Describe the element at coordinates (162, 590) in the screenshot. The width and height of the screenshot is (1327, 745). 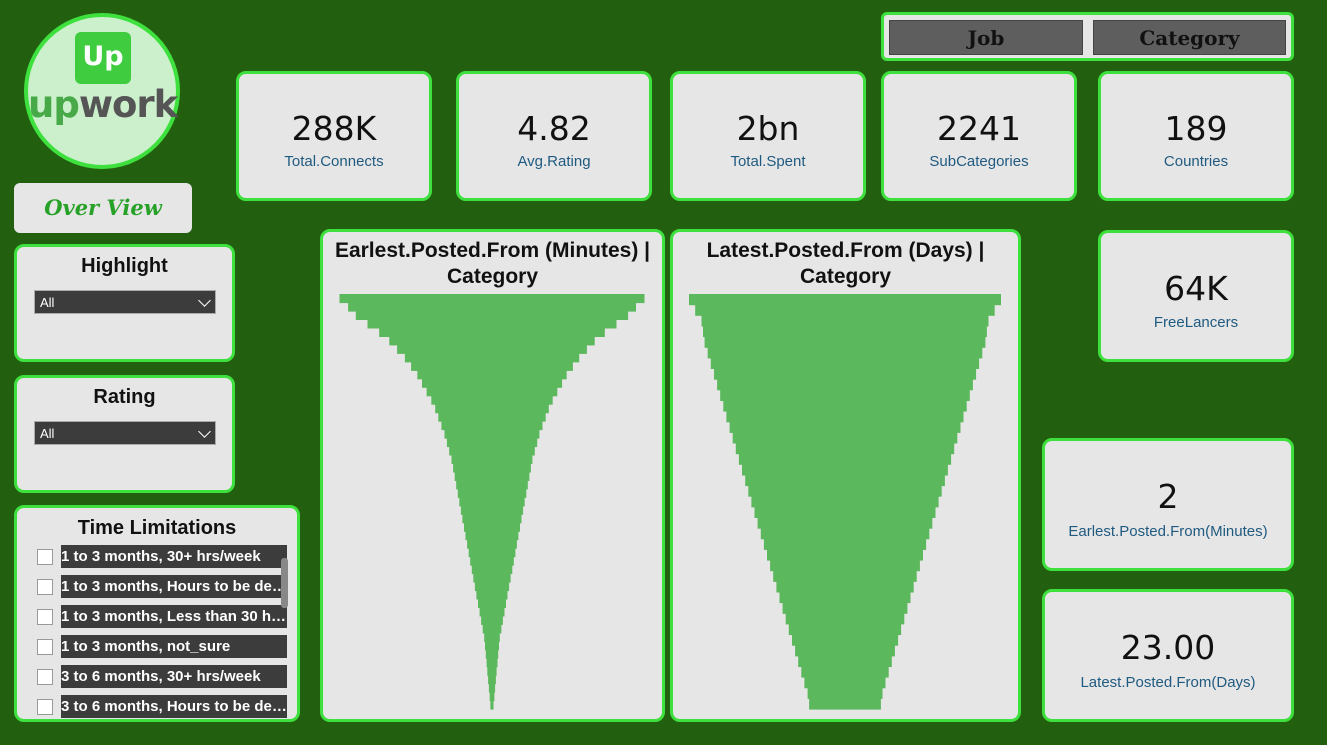
I see `time-limitation-option: 1 to 3 months, Hours to be determined` at that location.